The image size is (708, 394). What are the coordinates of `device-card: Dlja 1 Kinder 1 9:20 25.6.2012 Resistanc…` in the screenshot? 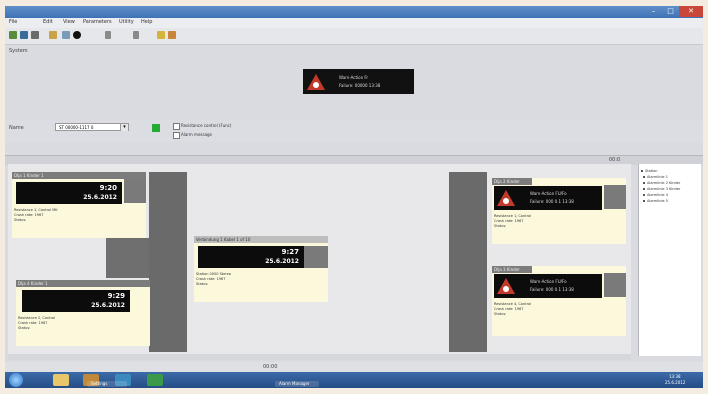 It's located at (79, 205).